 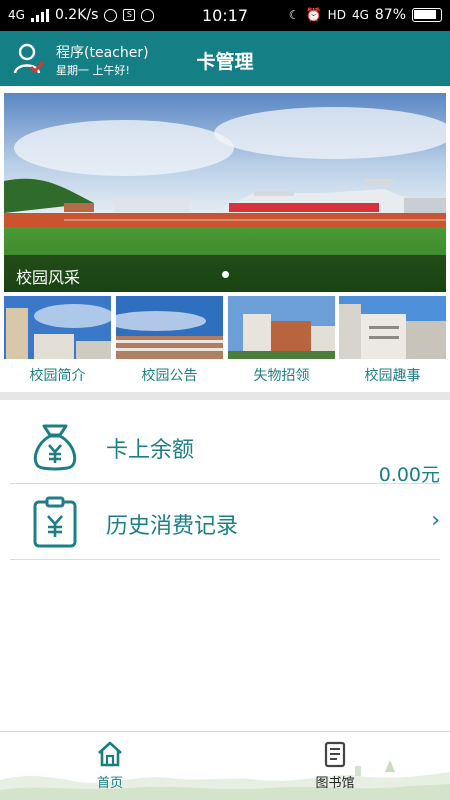 What do you see at coordinates (169, 327) in the screenshot?
I see `campus-notice-image` at bounding box center [169, 327].